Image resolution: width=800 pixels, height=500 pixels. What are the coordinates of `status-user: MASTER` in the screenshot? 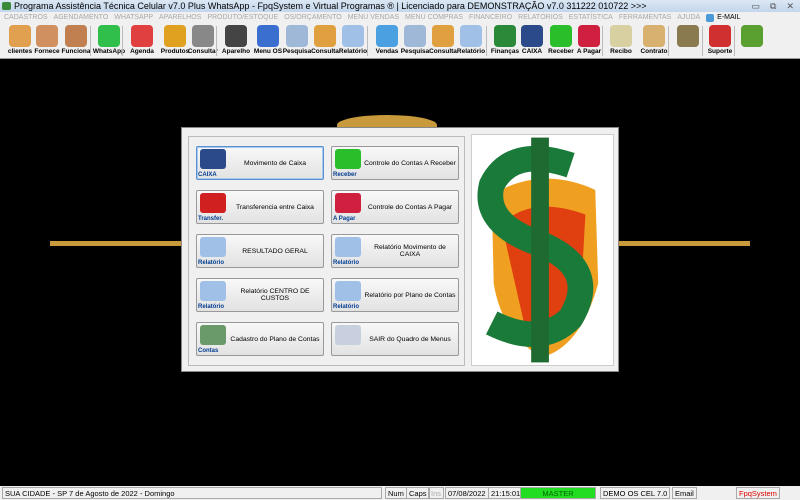 It's located at (558, 493).